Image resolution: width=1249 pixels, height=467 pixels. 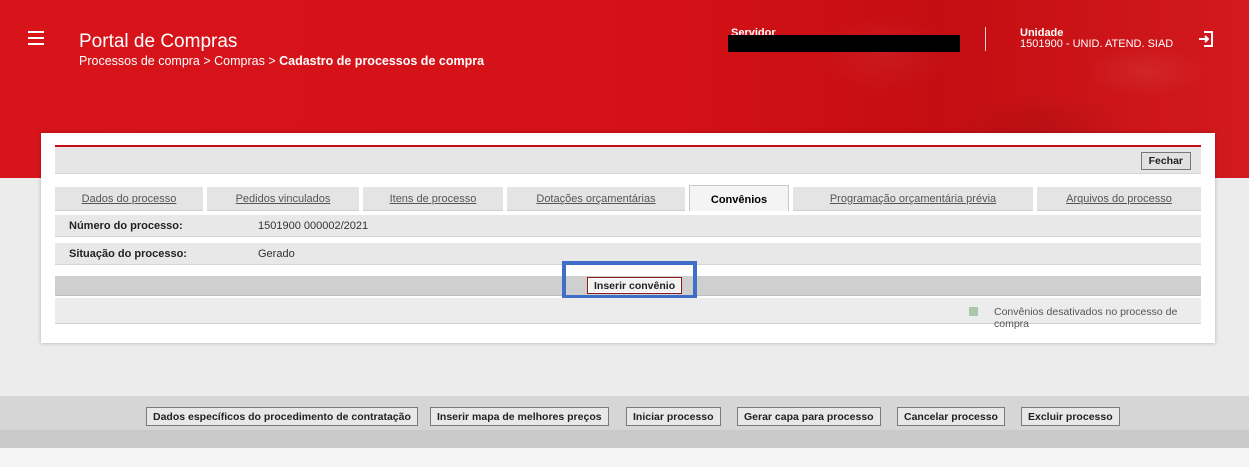 I want to click on inserir-mapa-button: Inserir mapa de melhores preços, so click(x=519, y=416).